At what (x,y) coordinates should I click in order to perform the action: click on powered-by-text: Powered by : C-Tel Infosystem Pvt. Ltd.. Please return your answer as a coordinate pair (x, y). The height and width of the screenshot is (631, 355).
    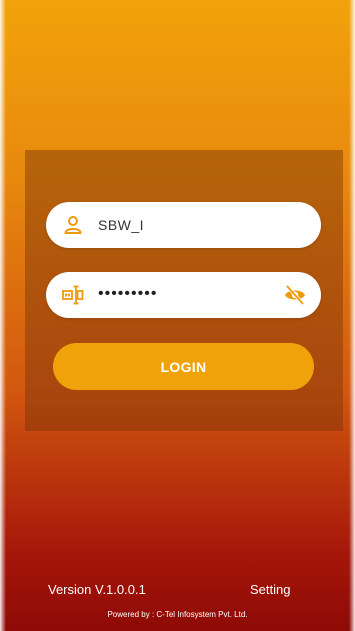
    Looking at the image, I should click on (177, 614).